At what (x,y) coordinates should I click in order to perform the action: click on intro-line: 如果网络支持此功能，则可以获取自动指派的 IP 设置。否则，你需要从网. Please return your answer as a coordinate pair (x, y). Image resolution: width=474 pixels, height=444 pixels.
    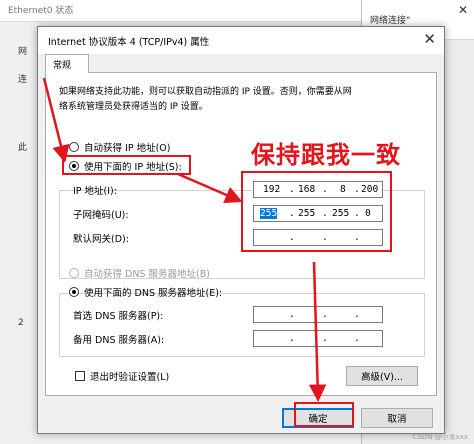
    Looking at the image, I should click on (205, 92).